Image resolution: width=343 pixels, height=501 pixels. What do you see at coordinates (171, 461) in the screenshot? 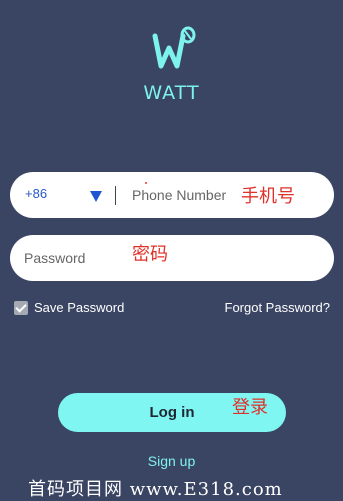
I see `signup-link: Sign up` at bounding box center [171, 461].